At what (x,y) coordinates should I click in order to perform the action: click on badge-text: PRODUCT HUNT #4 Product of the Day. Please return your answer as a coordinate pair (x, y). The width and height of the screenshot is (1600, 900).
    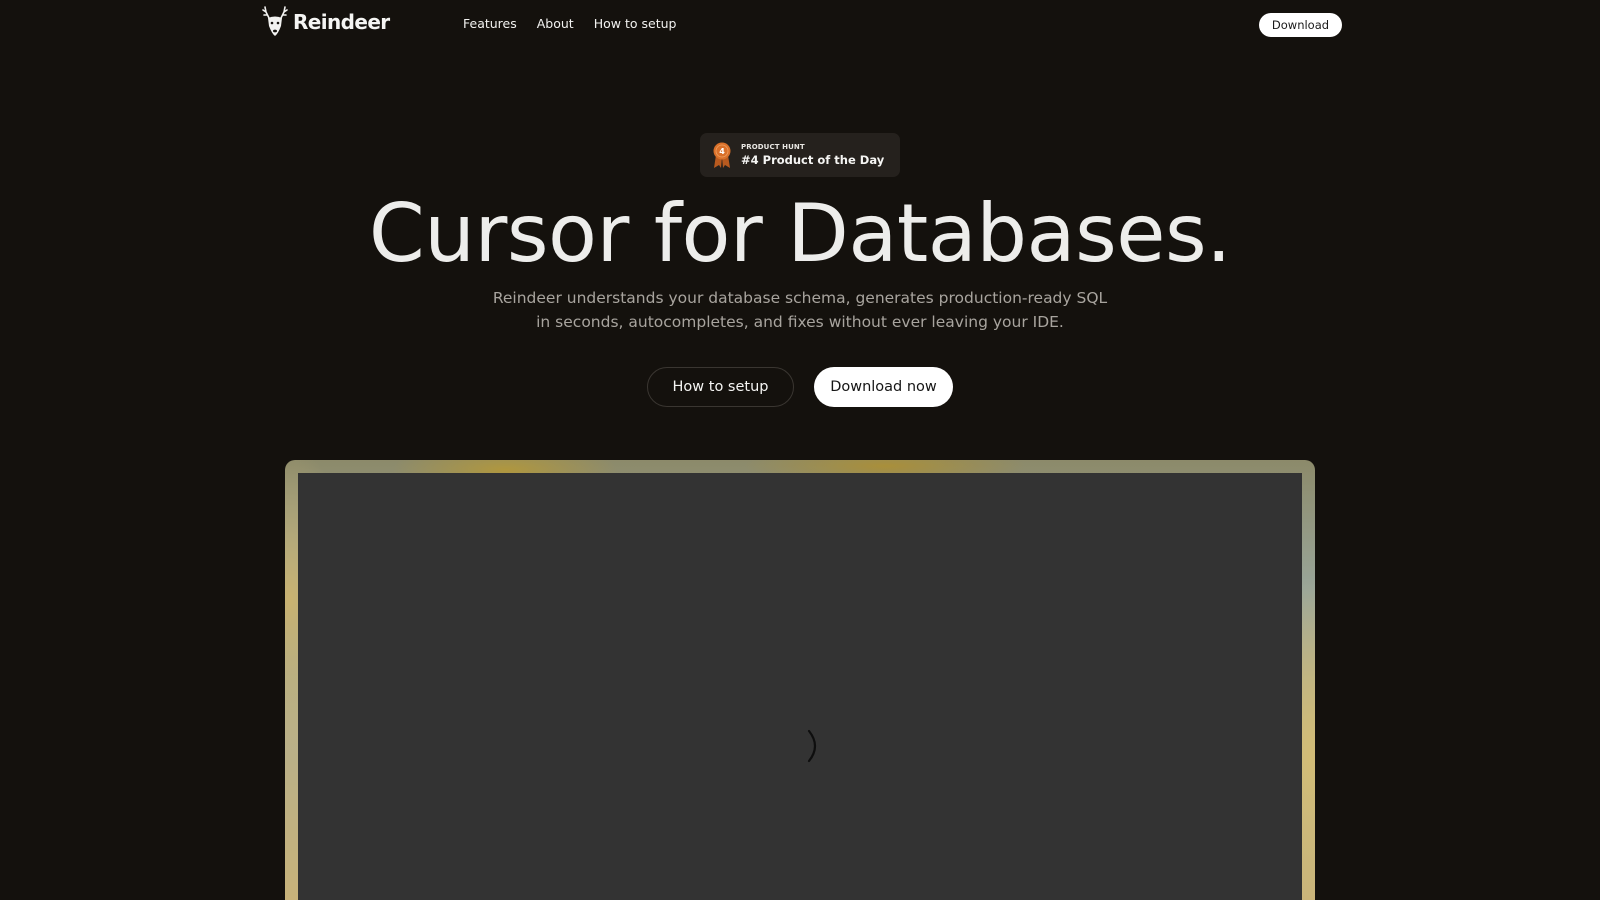
    Looking at the image, I should click on (812, 155).